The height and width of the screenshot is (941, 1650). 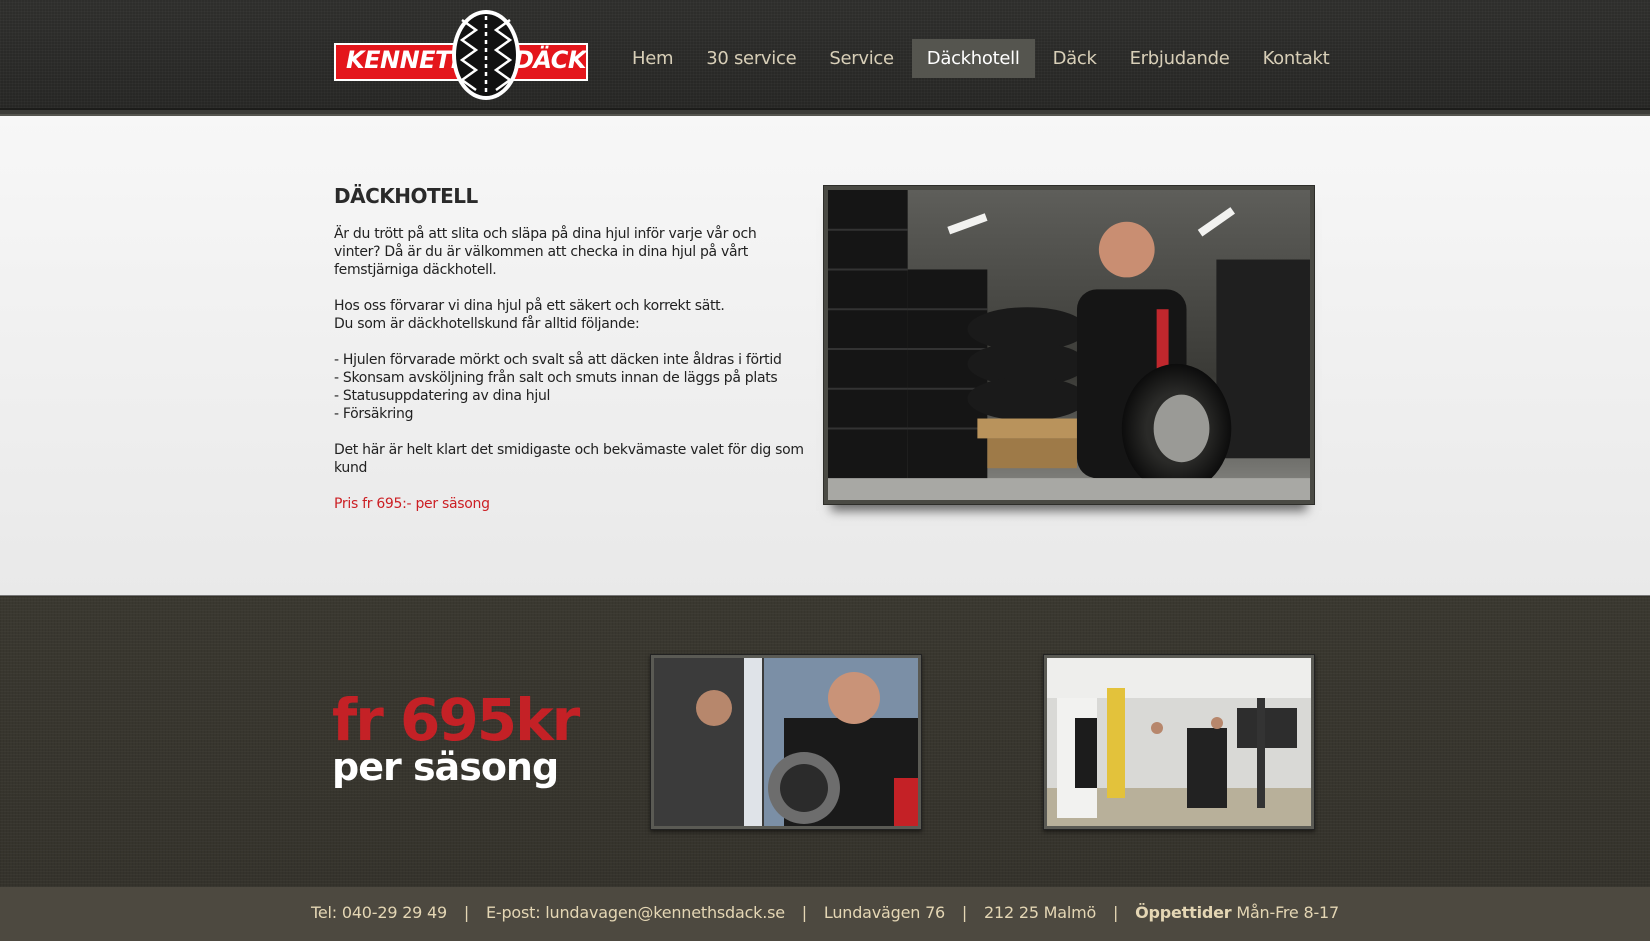 What do you see at coordinates (486, 55) in the screenshot?
I see `tire-icon` at bounding box center [486, 55].